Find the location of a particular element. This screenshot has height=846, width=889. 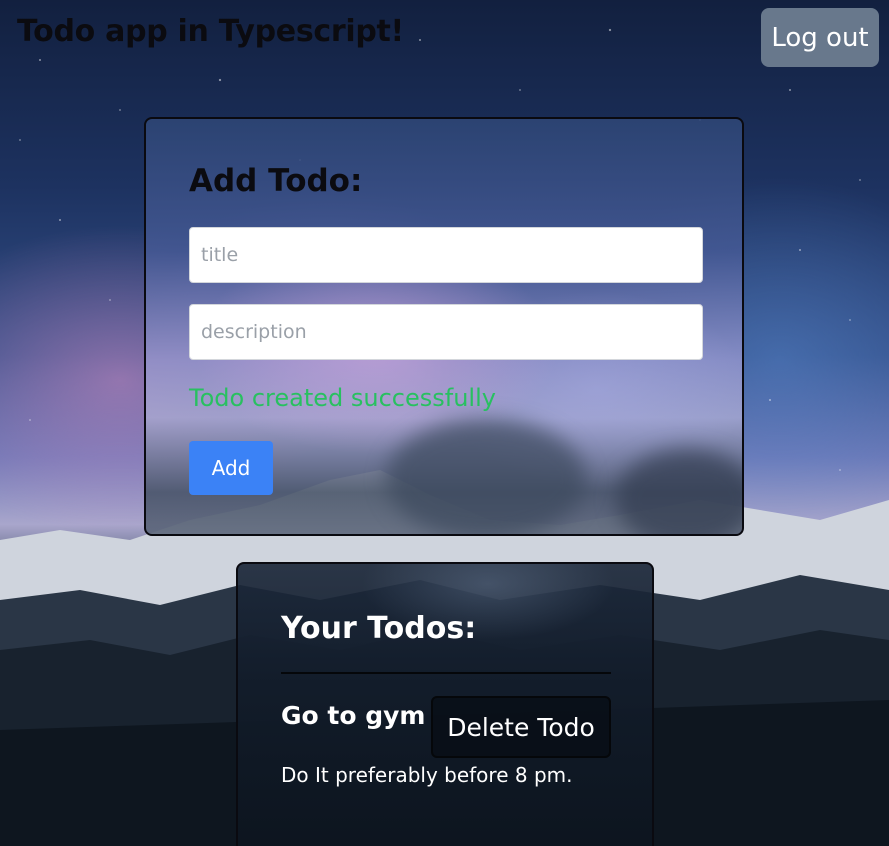

logout-button: Log out is located at coordinates (820, 37).